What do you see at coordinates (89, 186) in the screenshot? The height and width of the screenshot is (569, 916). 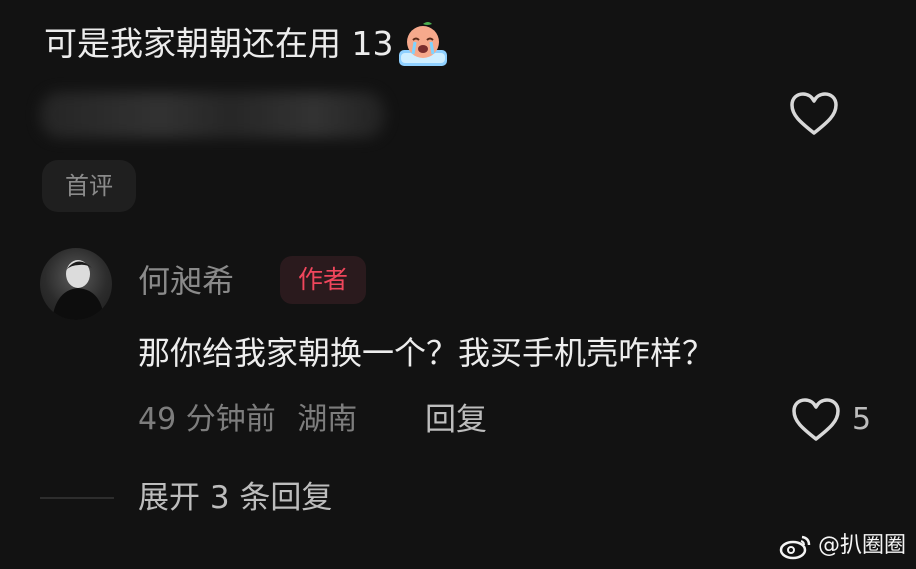 I see `first-comment-badge: 首评` at bounding box center [89, 186].